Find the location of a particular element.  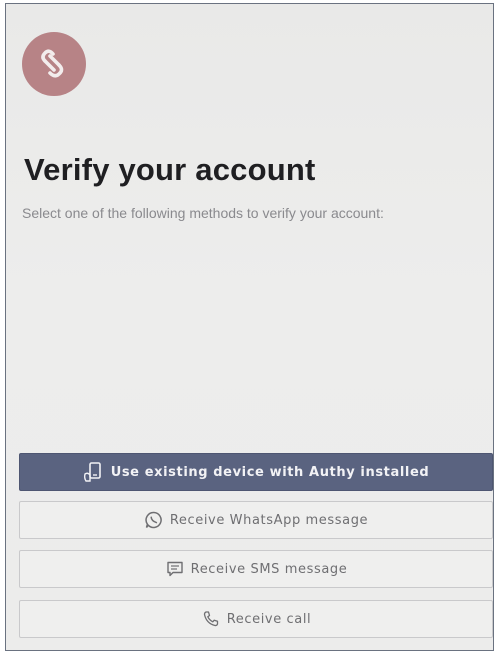

use-existing-device-button: Use existing device with Authy installed is located at coordinates (256, 472).